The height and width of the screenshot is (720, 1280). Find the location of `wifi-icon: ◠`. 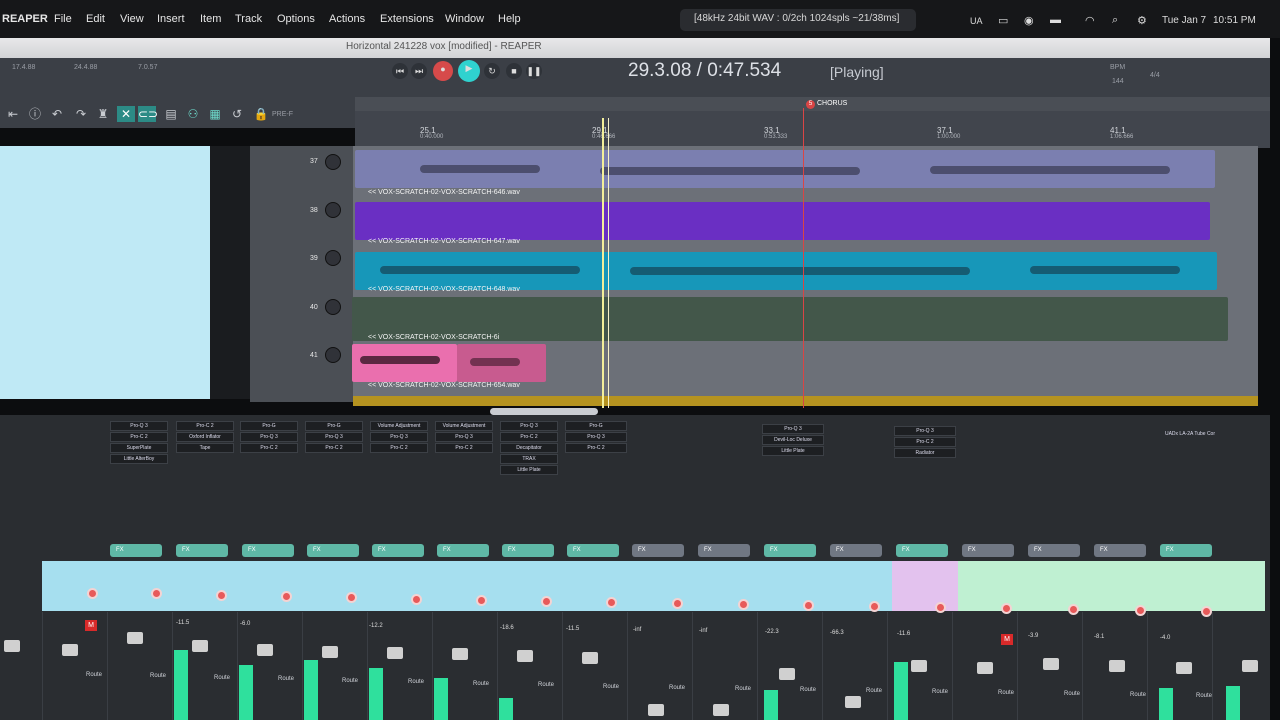

wifi-icon: ◠ is located at coordinates (1090, 20).